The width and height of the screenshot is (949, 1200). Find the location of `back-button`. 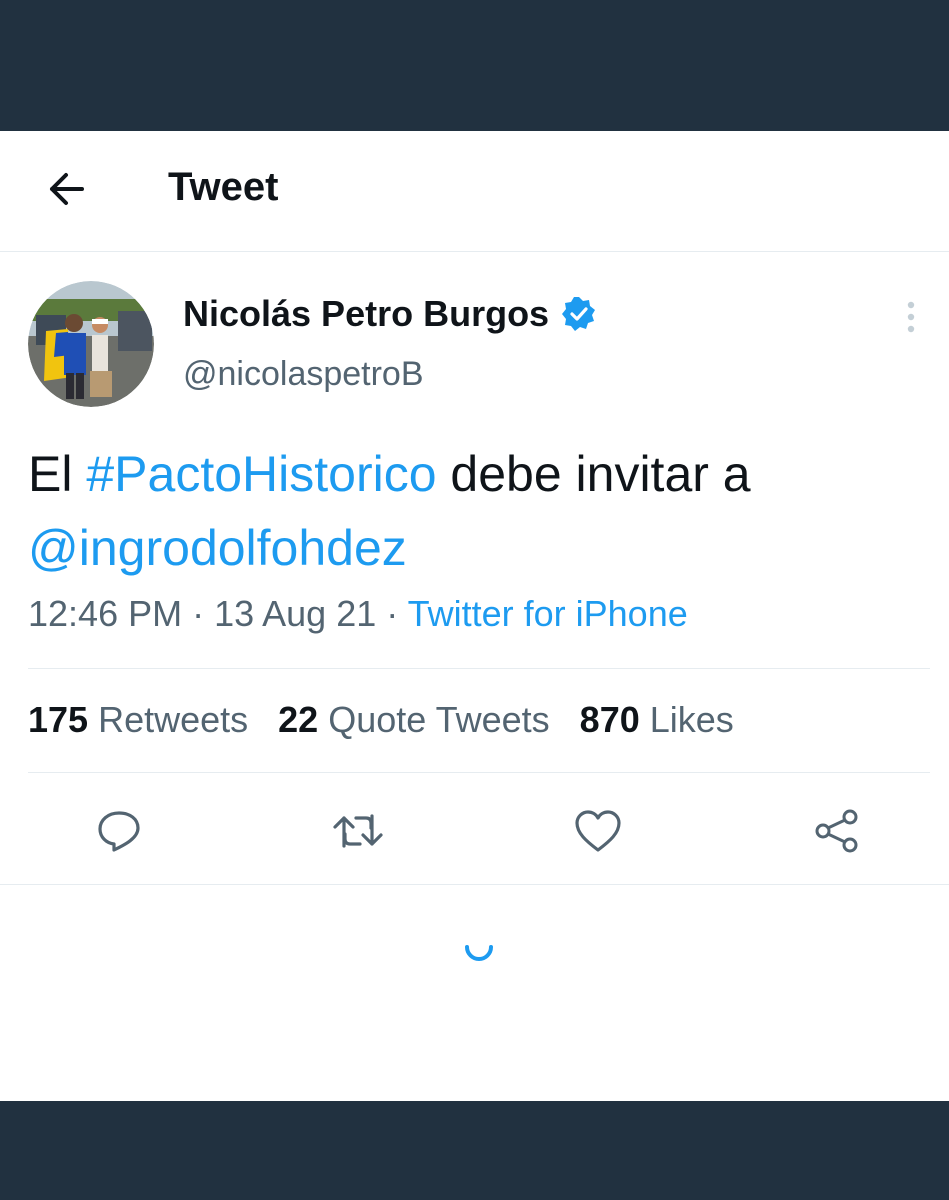

back-button is located at coordinates (66, 191).